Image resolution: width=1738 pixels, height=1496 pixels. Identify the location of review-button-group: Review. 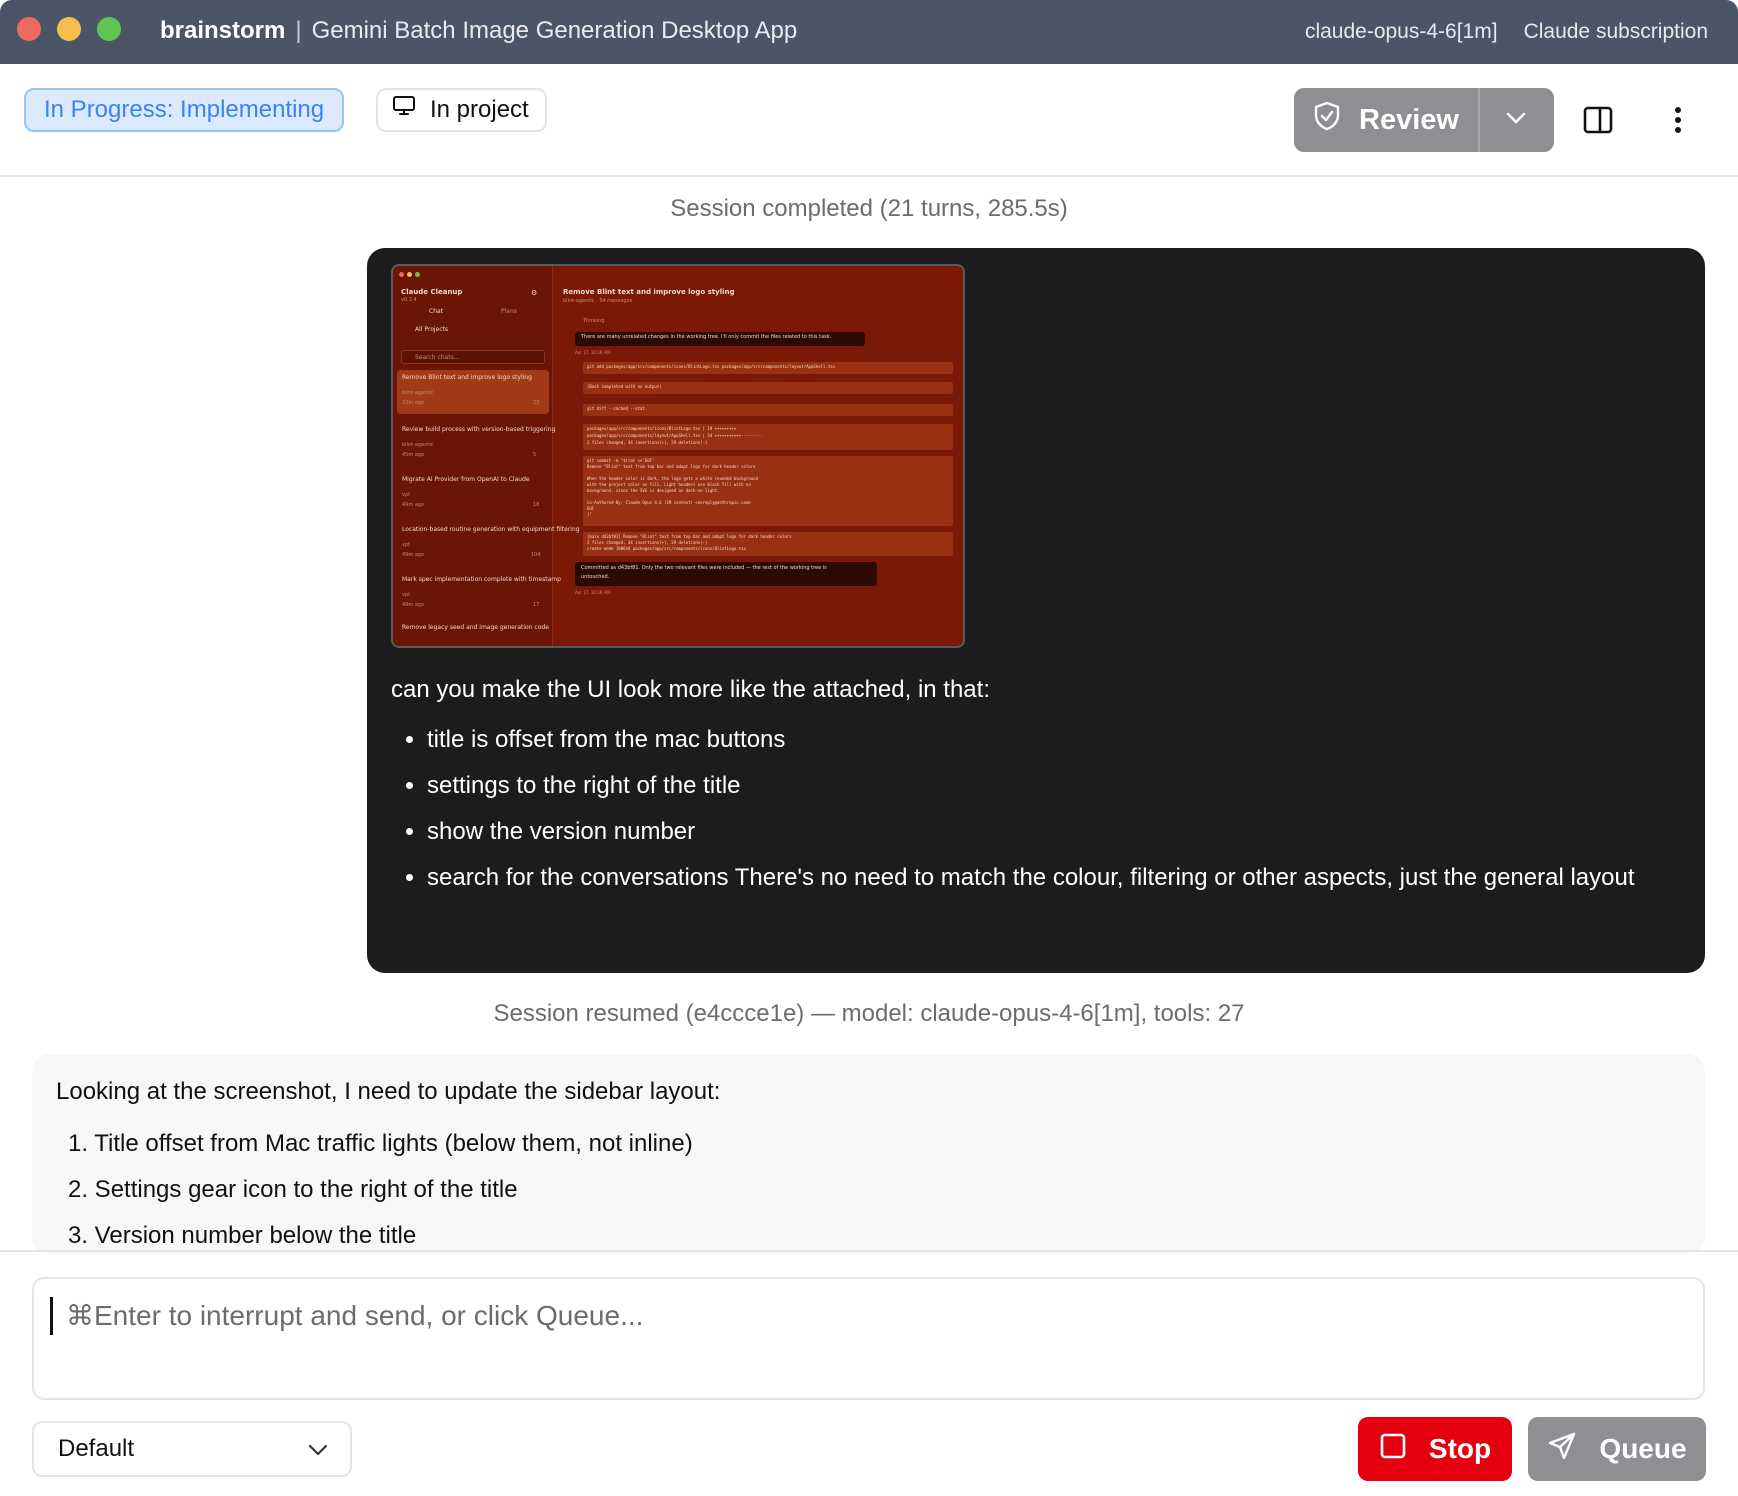
(1424, 120).